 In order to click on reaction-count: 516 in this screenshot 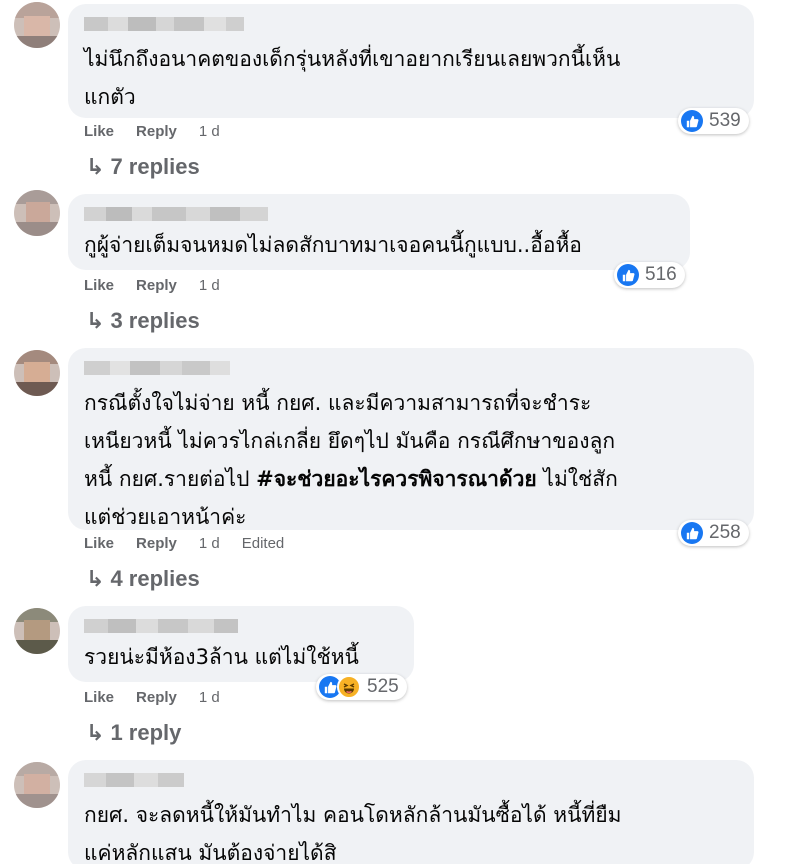, I will do `click(661, 274)`.